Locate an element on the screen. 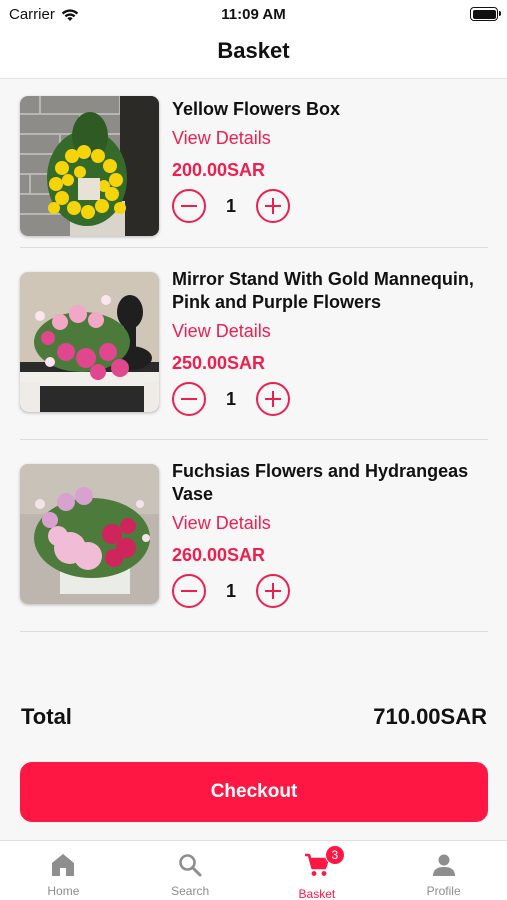 The width and height of the screenshot is (507, 900). clock: 11:09 AM is located at coordinates (253, 14).